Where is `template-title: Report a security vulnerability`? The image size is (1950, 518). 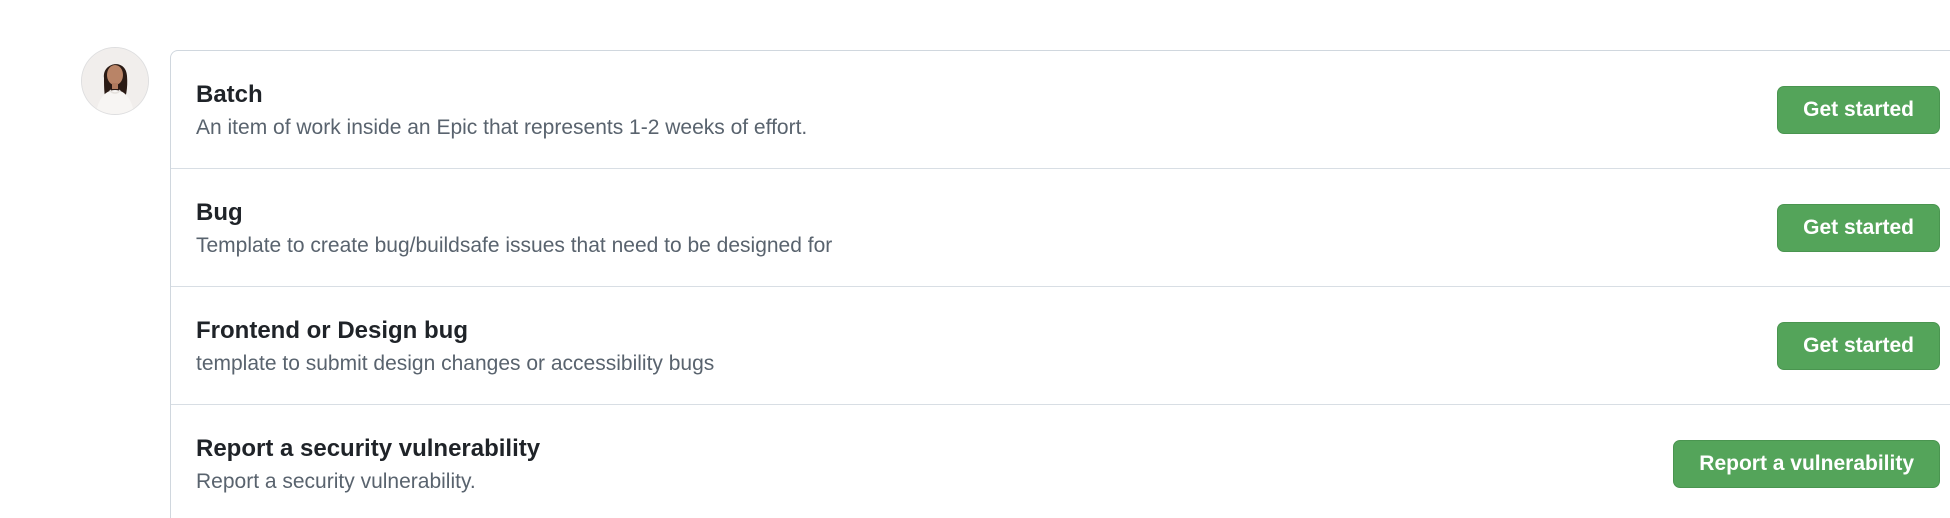 template-title: Report a security vulnerability is located at coordinates (368, 448).